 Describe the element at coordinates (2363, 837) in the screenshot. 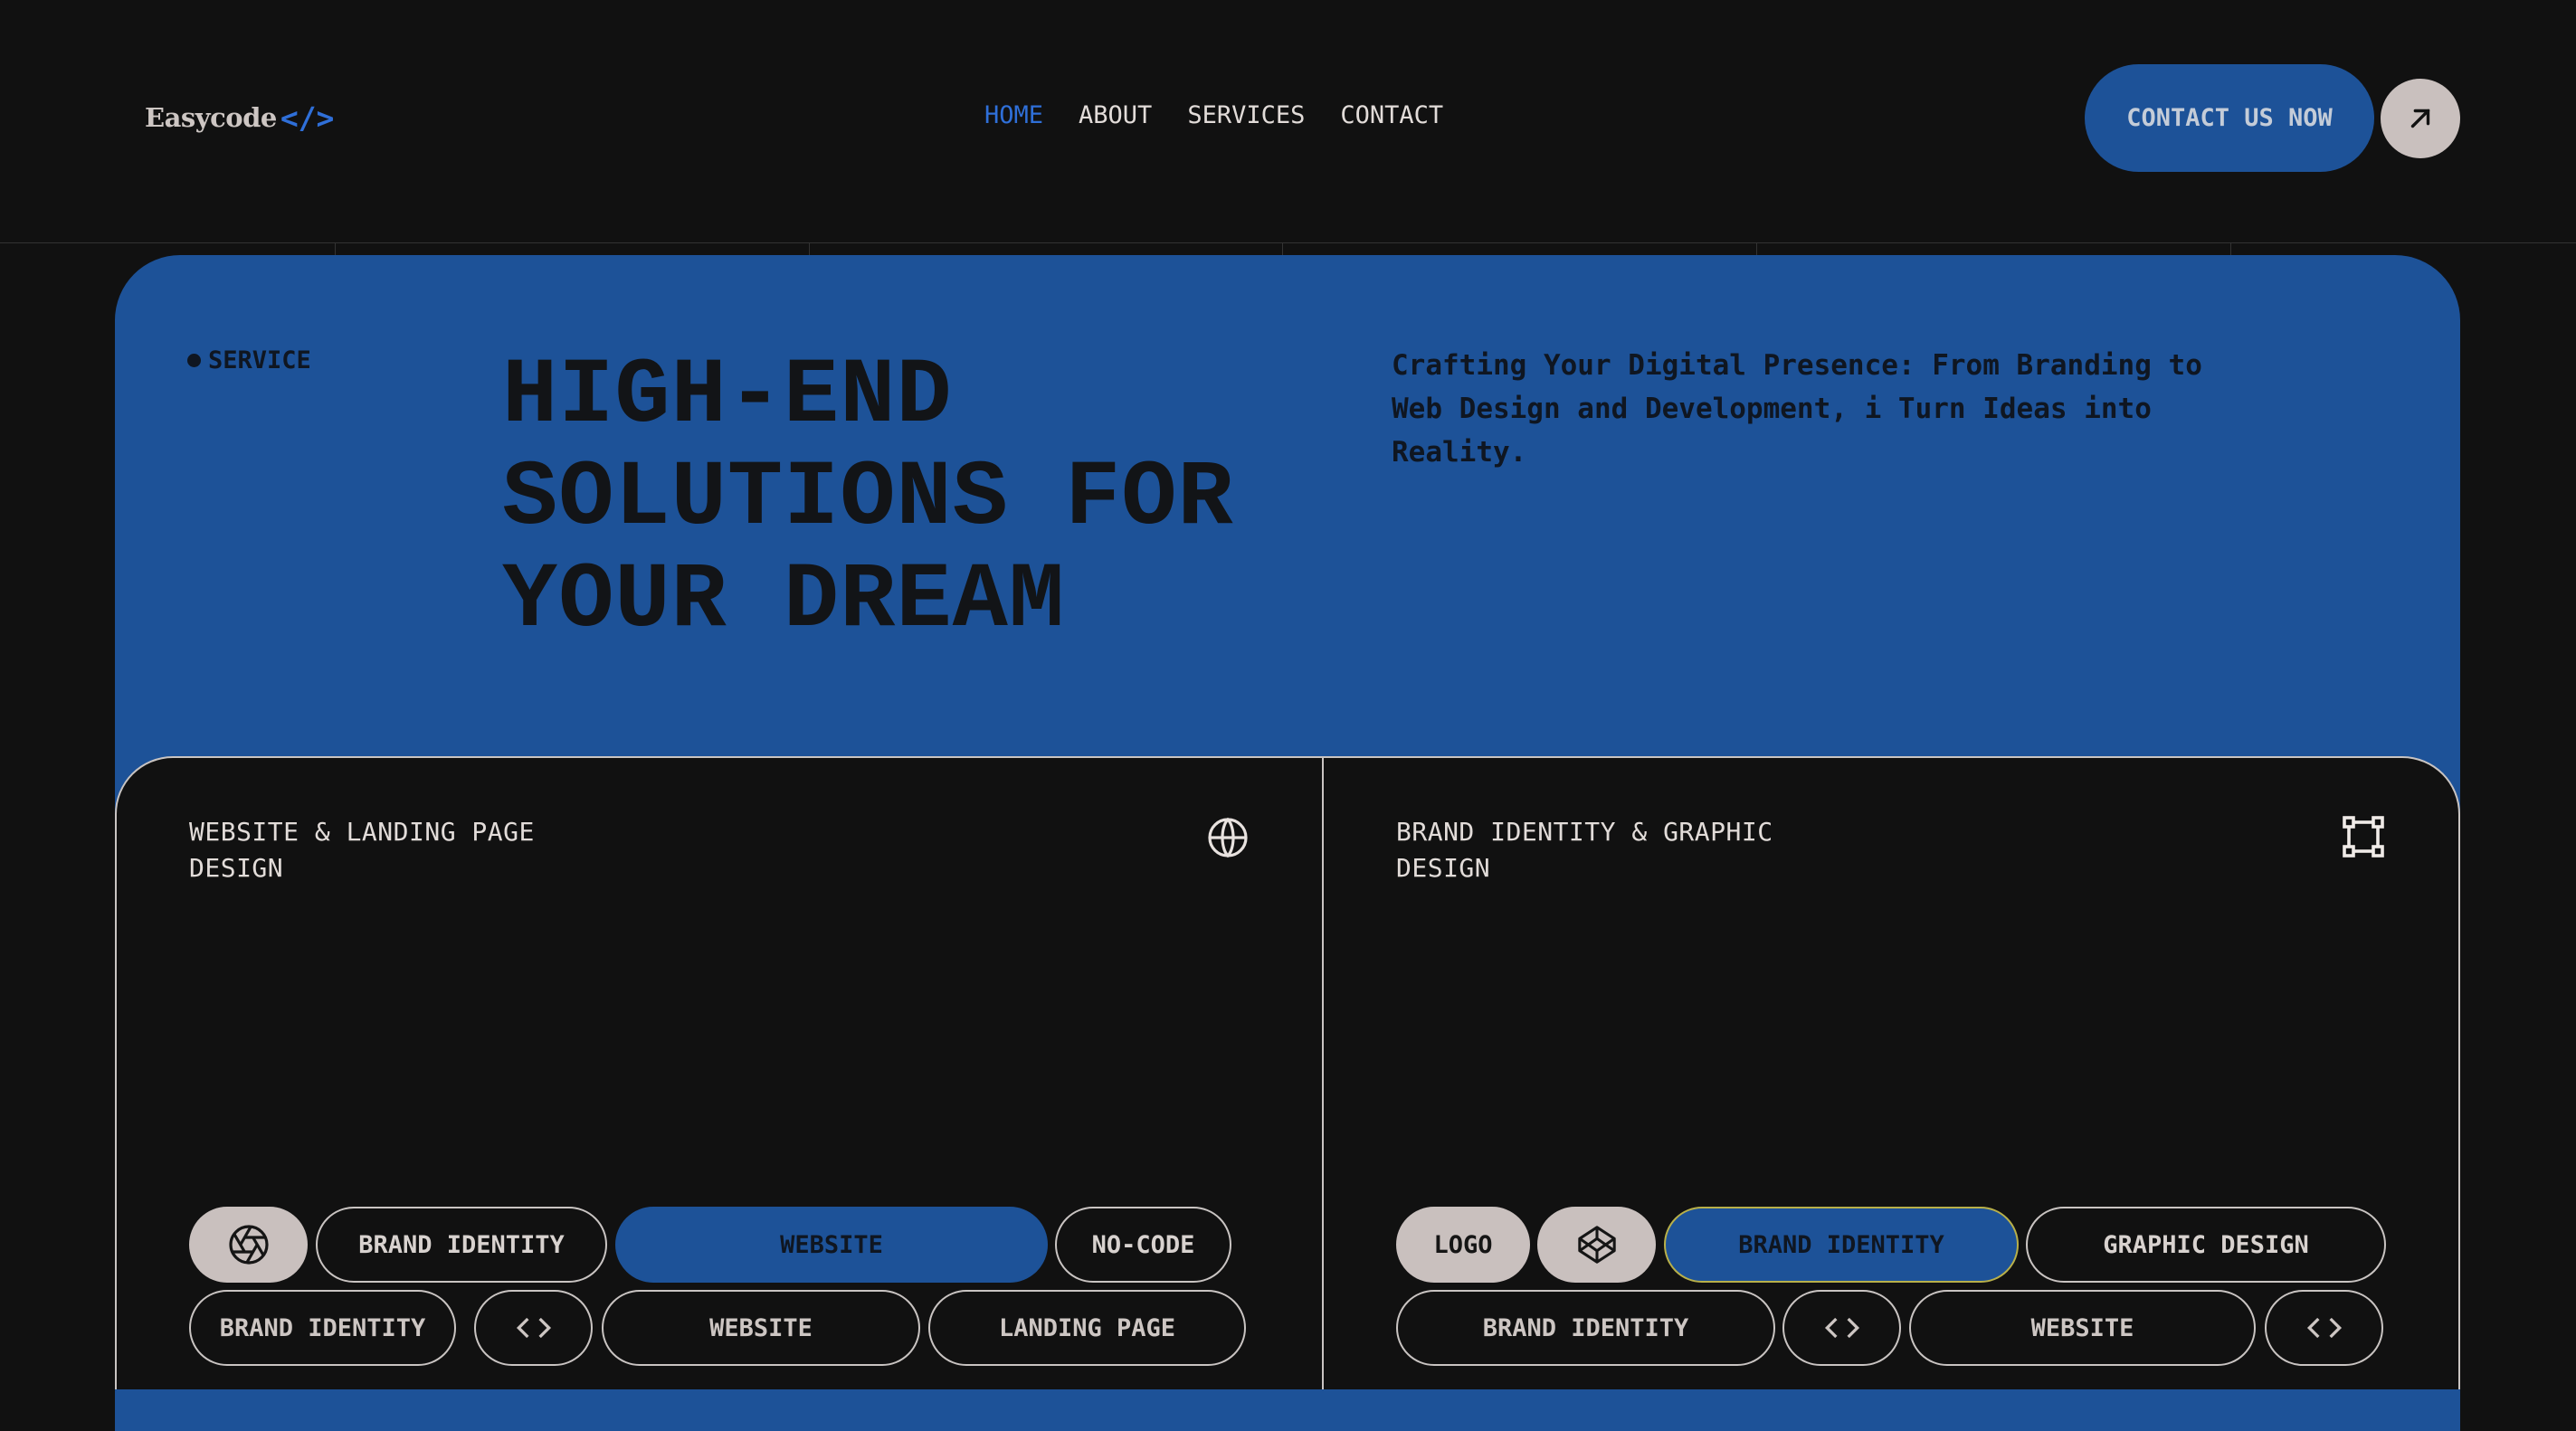

I see `frame-select-icon` at that location.